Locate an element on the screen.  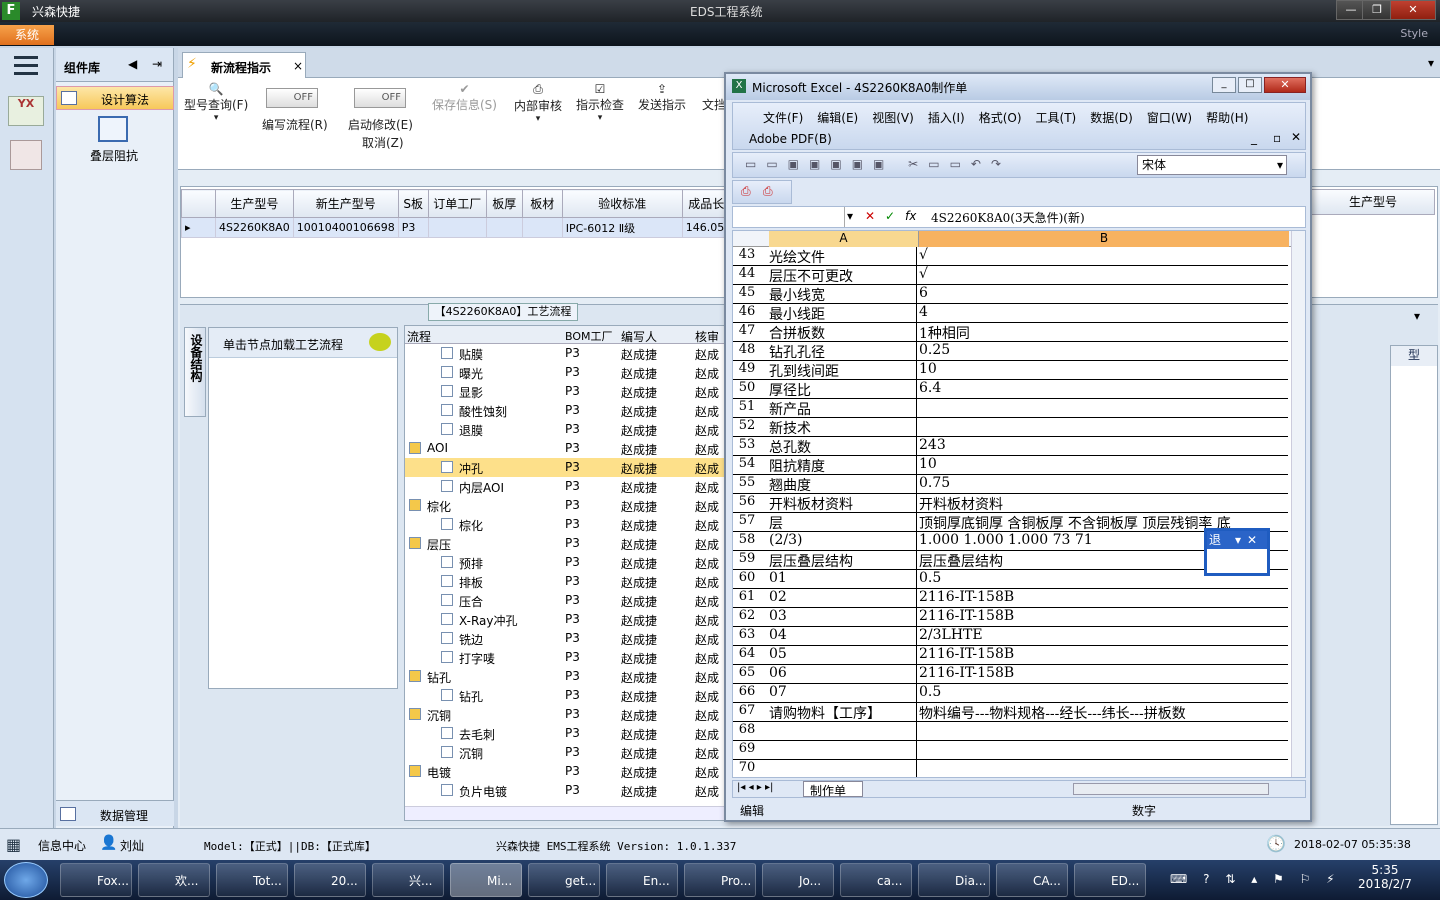
tree-row: 显影 P3 赵成捷 赵成 is located at coordinates (565, 391).